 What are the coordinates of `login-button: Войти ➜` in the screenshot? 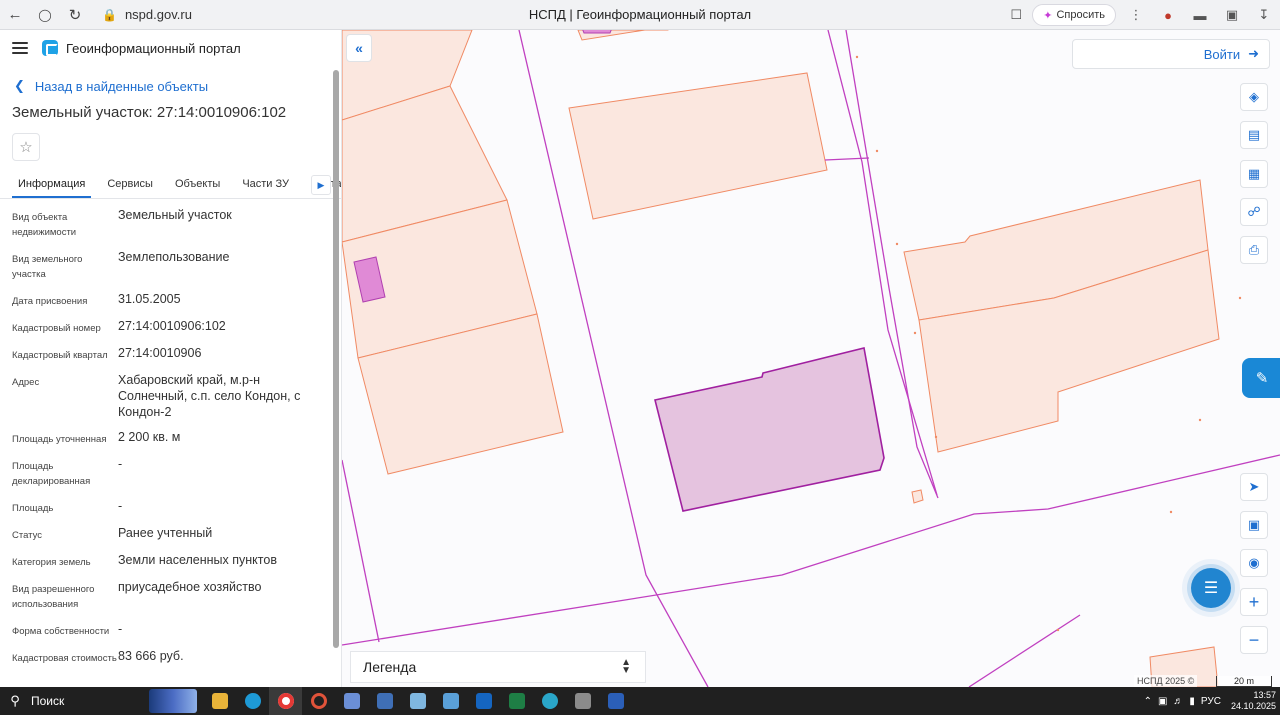 It's located at (1171, 54).